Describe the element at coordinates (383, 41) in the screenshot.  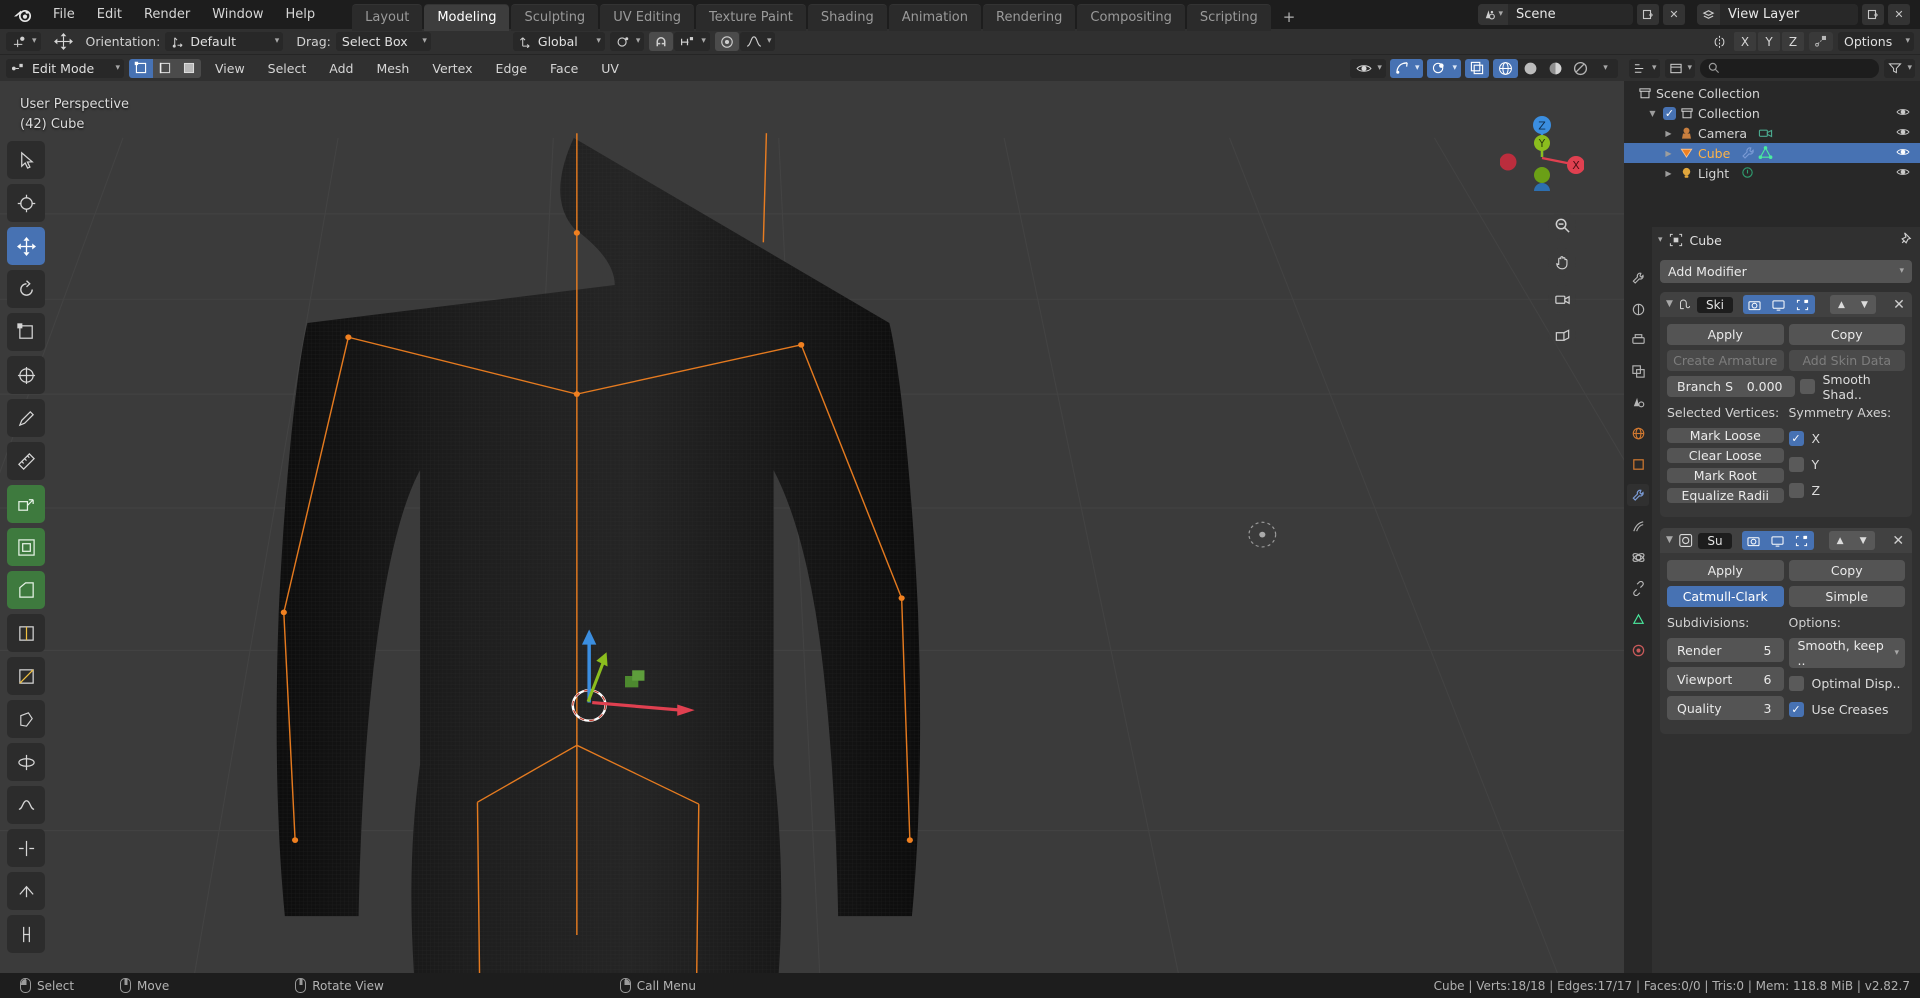
I see `drag-dropdown: Select Box ▾` at that location.